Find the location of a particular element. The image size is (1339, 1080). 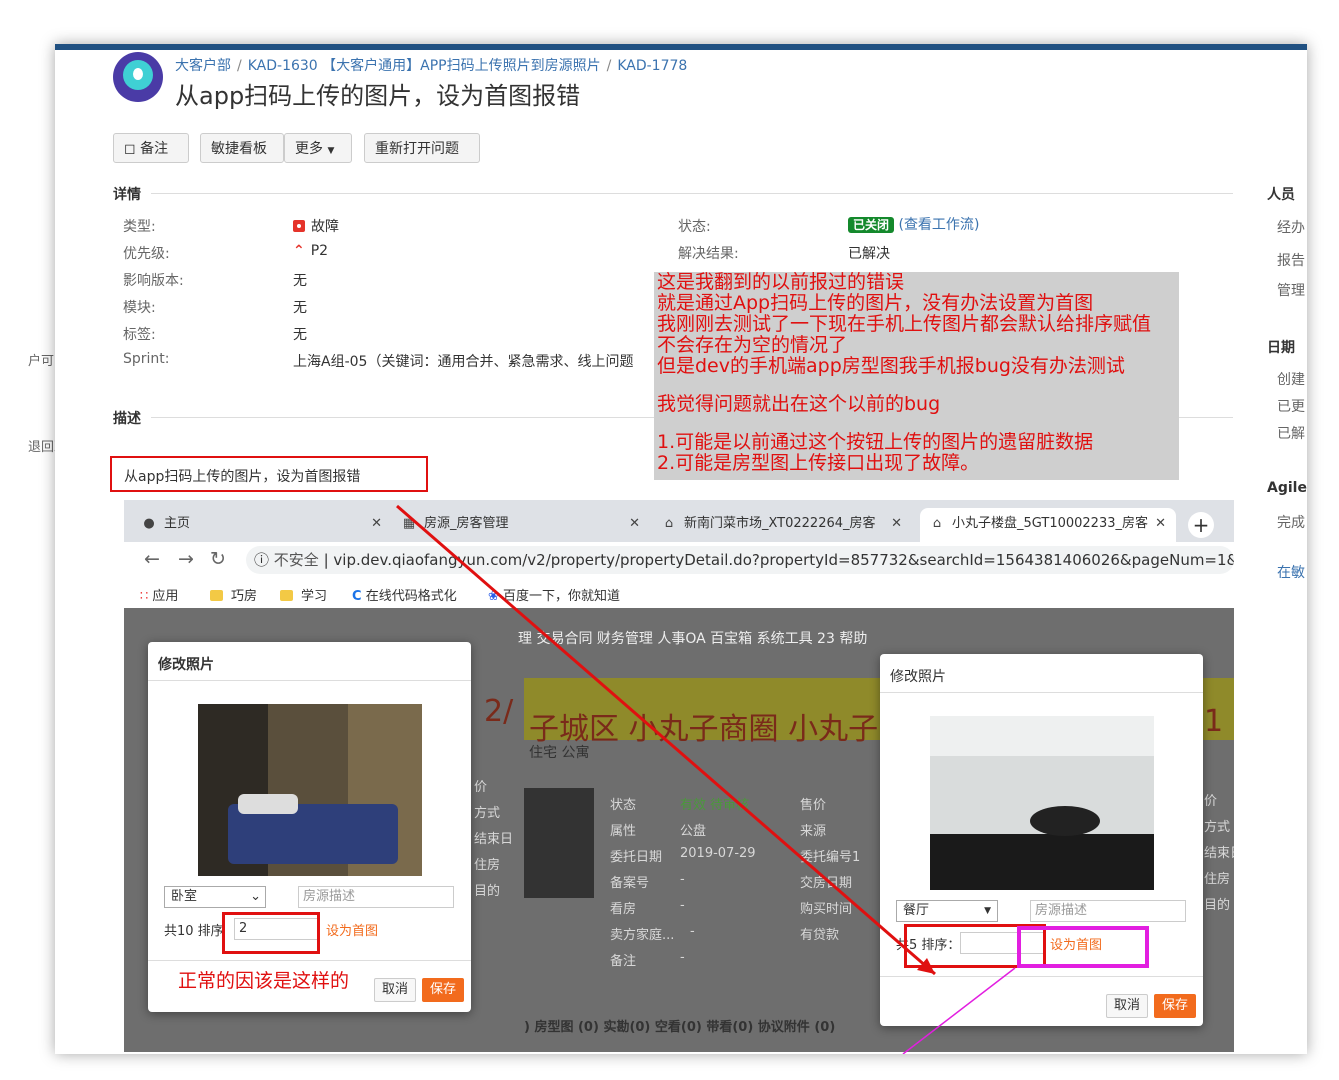

pink-line is located at coordinates (959, 1010).